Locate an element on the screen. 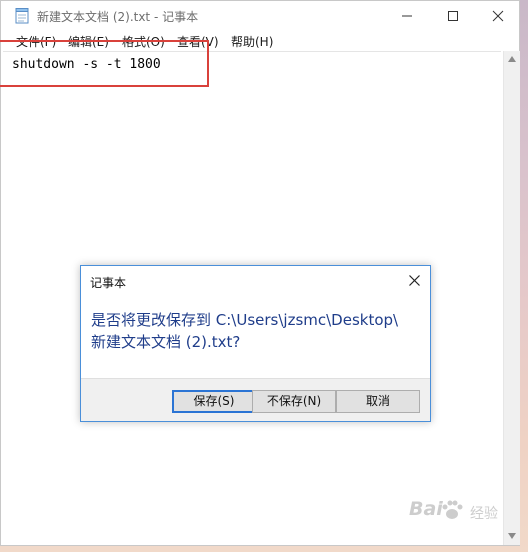 The image size is (528, 552). watermark-subtitle: 经验 is located at coordinates (484, 514).